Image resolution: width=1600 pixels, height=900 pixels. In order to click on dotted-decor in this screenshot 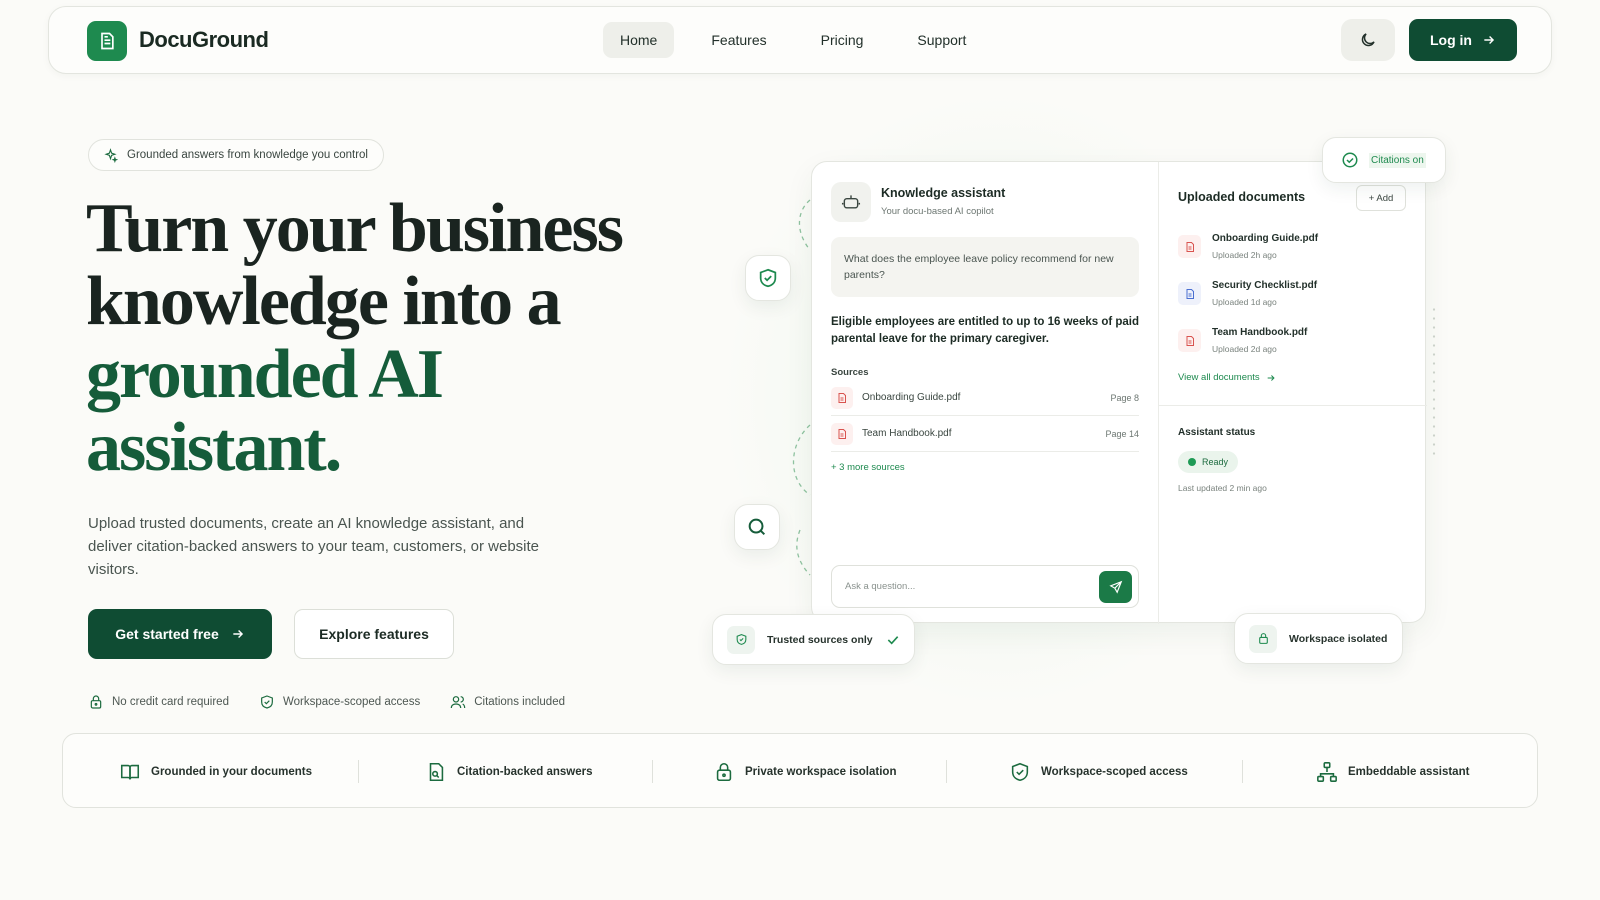, I will do `click(1434, 382)`.